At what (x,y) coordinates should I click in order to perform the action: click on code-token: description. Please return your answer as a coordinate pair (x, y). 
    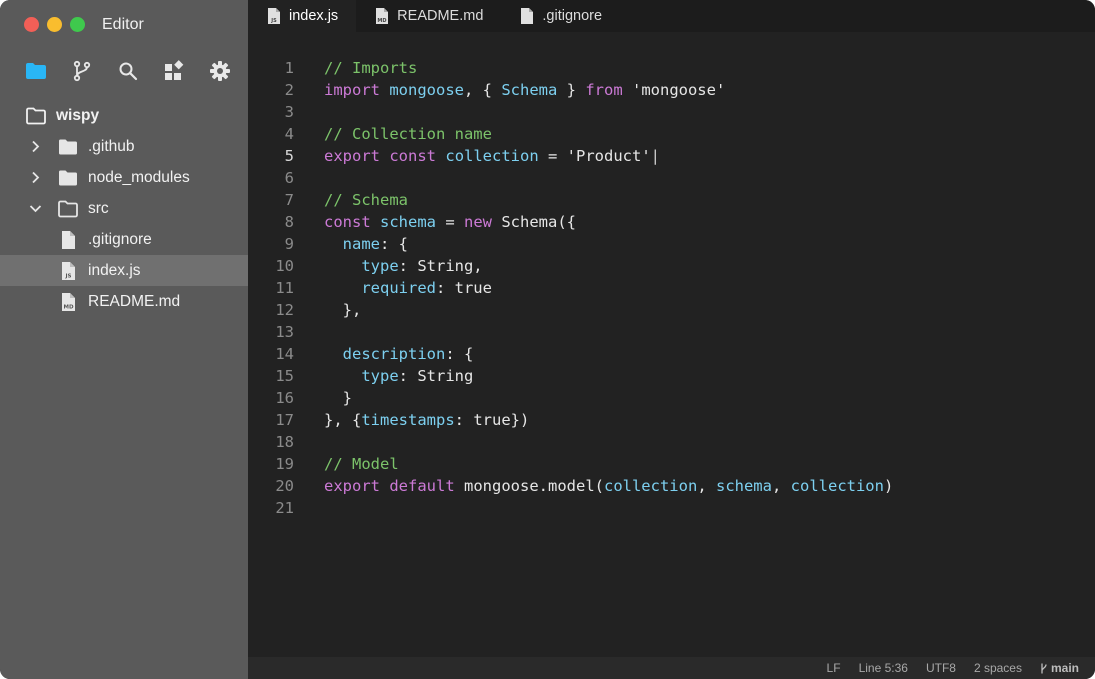
    Looking at the image, I should click on (394, 354).